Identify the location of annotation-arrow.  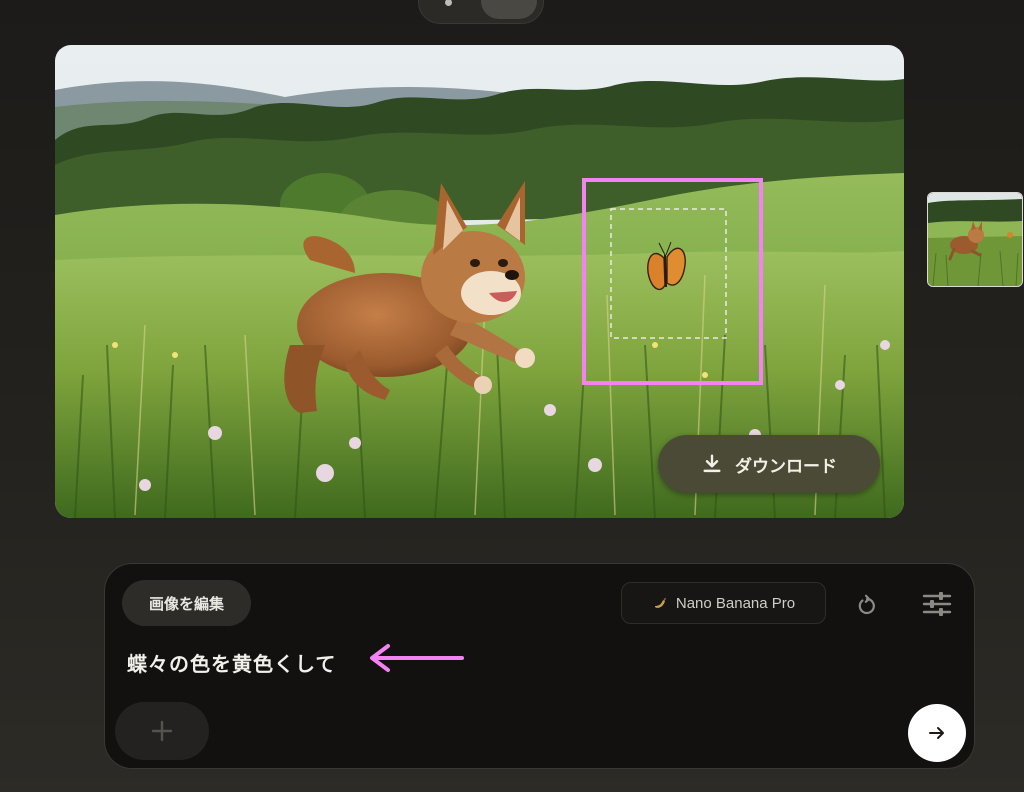
(417, 658).